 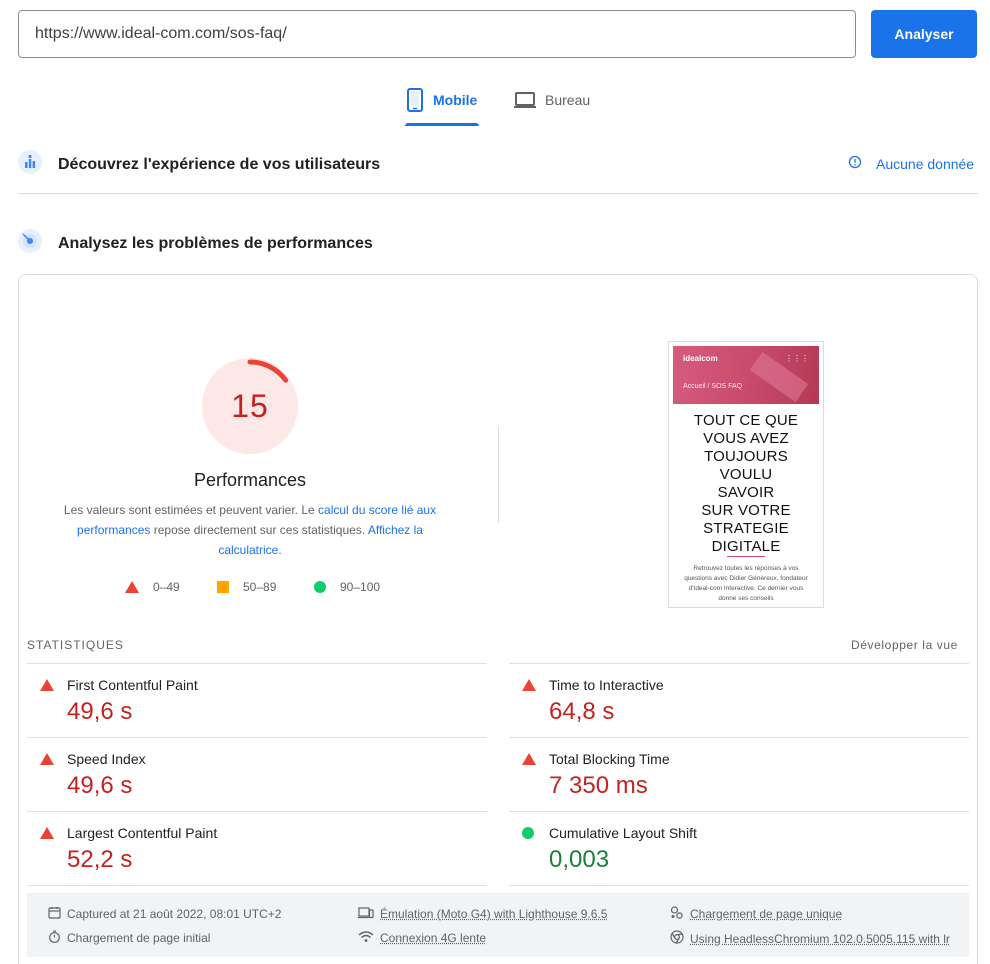 I want to click on chrome-icon, so click(x=677, y=938).